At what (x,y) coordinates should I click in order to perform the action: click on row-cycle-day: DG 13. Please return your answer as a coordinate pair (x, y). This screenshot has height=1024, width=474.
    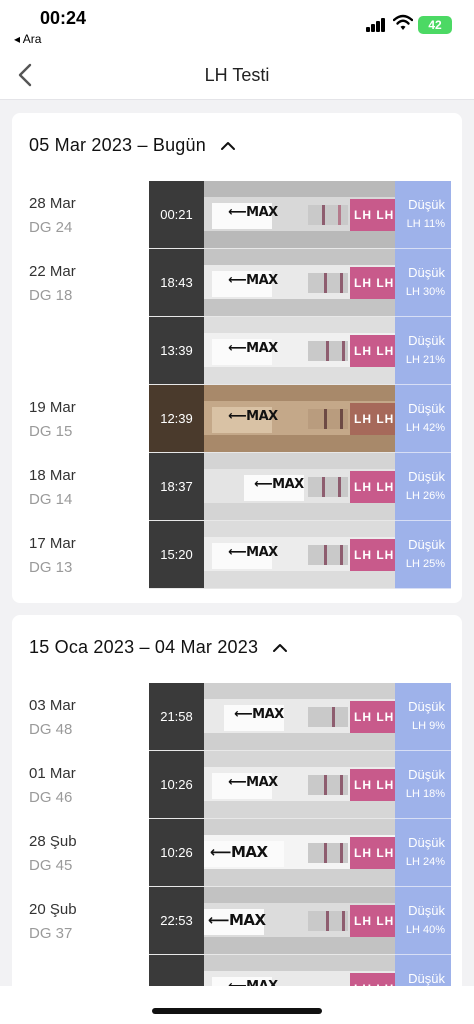
    Looking at the image, I should click on (51, 567).